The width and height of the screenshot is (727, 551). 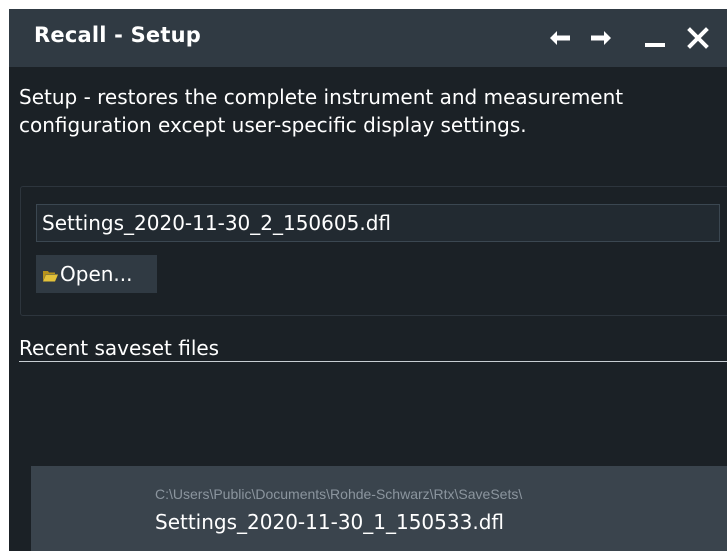 What do you see at coordinates (378, 223) in the screenshot?
I see `file-path-field: Settings_2020-11-30_2_150605.dfl` at bounding box center [378, 223].